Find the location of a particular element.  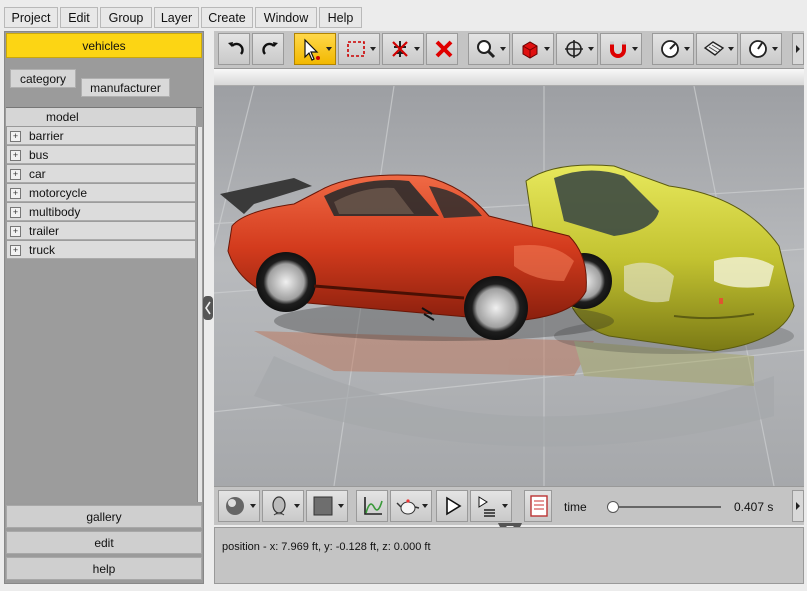

menu-help: Help is located at coordinates (340, 17).